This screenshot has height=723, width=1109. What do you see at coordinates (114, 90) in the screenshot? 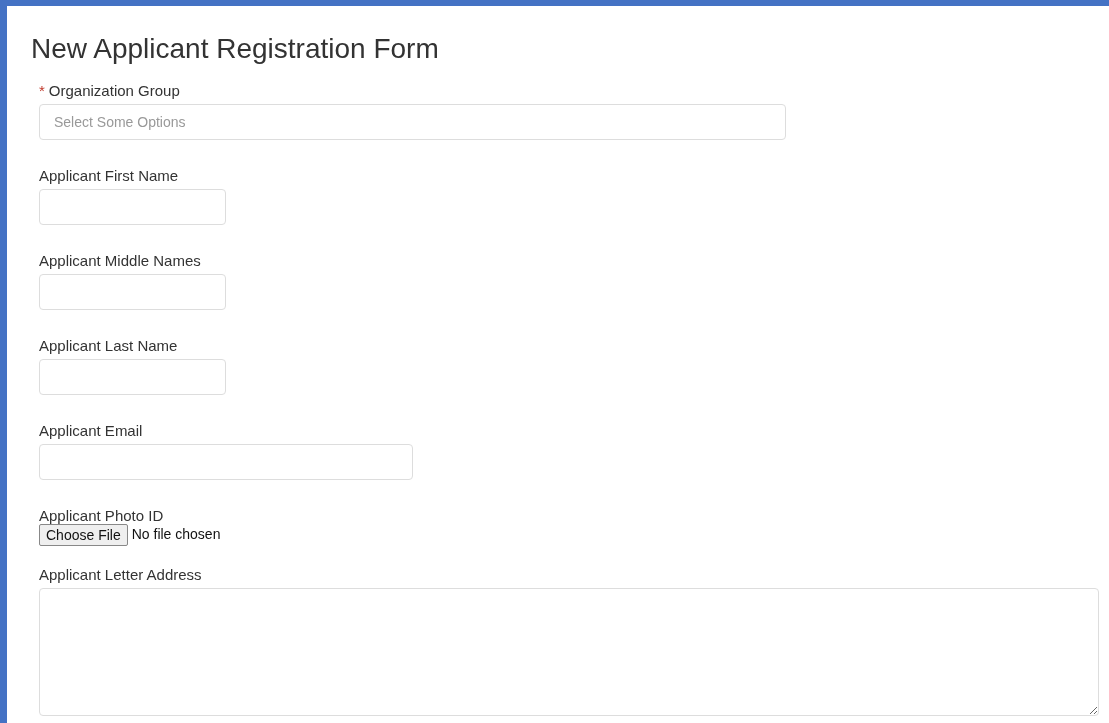
I see `field-label: Organization Group` at bounding box center [114, 90].